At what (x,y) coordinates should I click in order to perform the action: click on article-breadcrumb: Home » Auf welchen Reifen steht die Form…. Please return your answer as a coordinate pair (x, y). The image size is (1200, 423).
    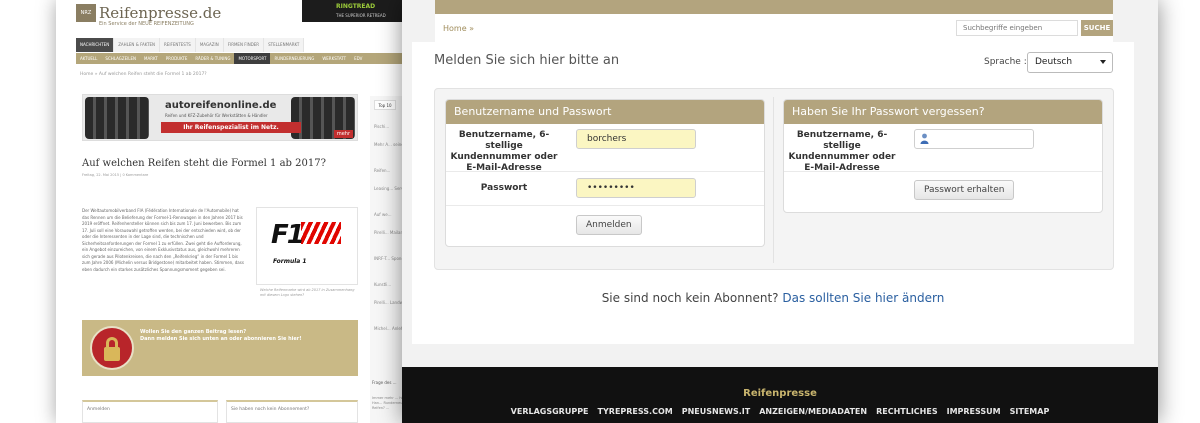
    Looking at the image, I should click on (143, 74).